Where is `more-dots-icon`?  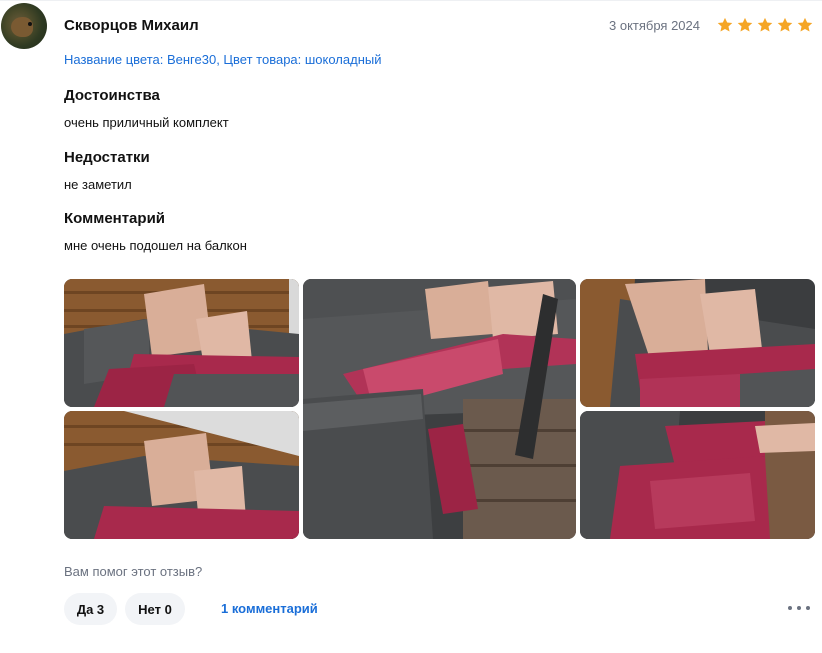 more-dots-icon is located at coordinates (799, 608).